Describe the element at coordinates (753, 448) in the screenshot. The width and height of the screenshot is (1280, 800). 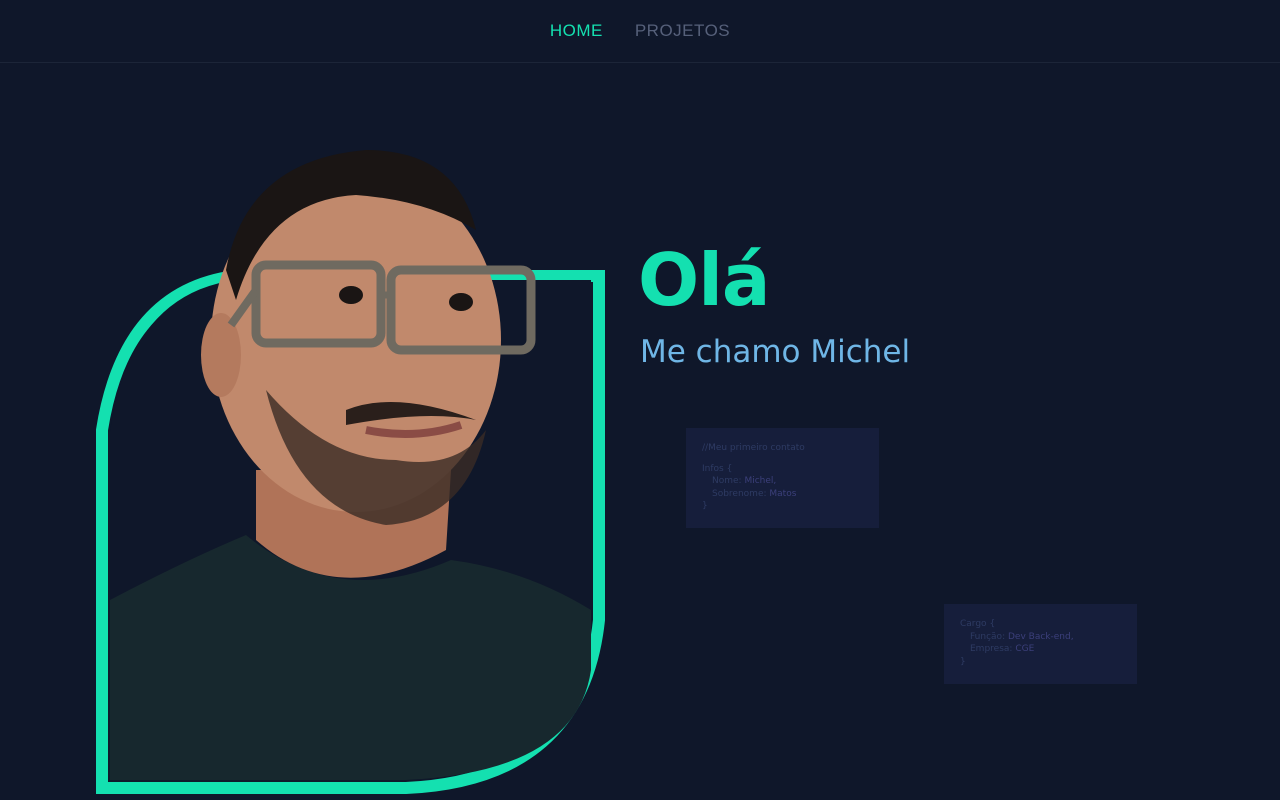
I see `code-comment: //Meu primeiro contato` at that location.